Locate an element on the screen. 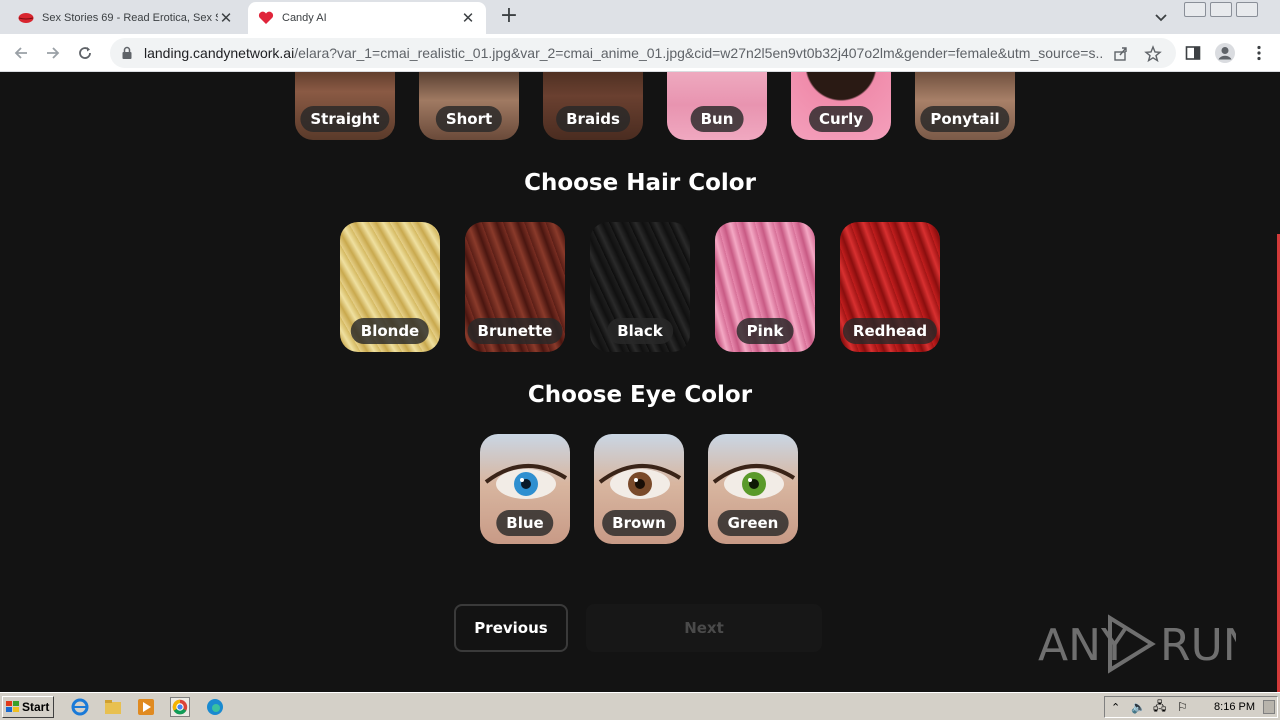 The height and width of the screenshot is (720, 1280). heart-icon is located at coordinates (266, 18).